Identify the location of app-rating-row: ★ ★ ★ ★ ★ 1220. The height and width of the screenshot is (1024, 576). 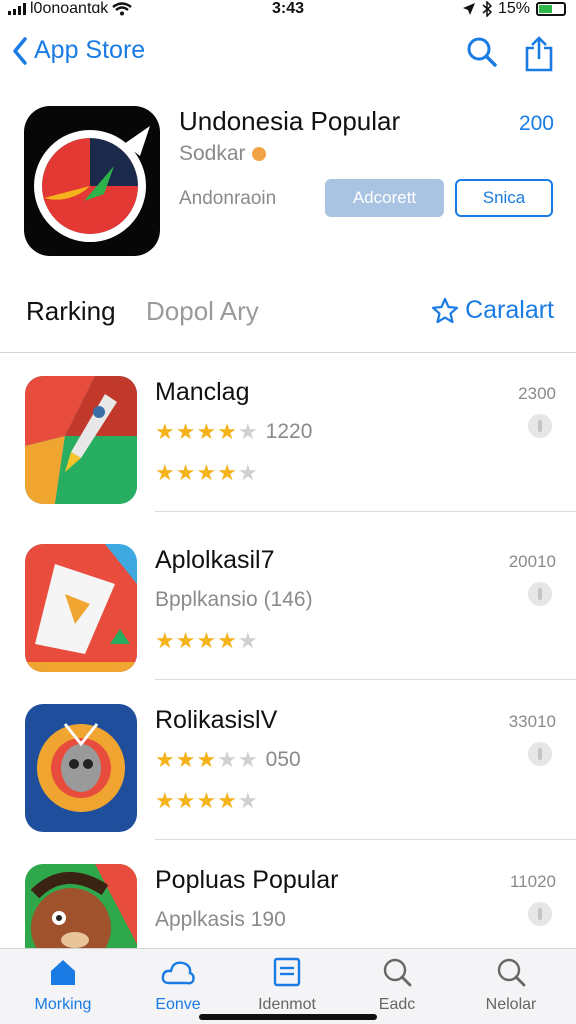
(233, 432).